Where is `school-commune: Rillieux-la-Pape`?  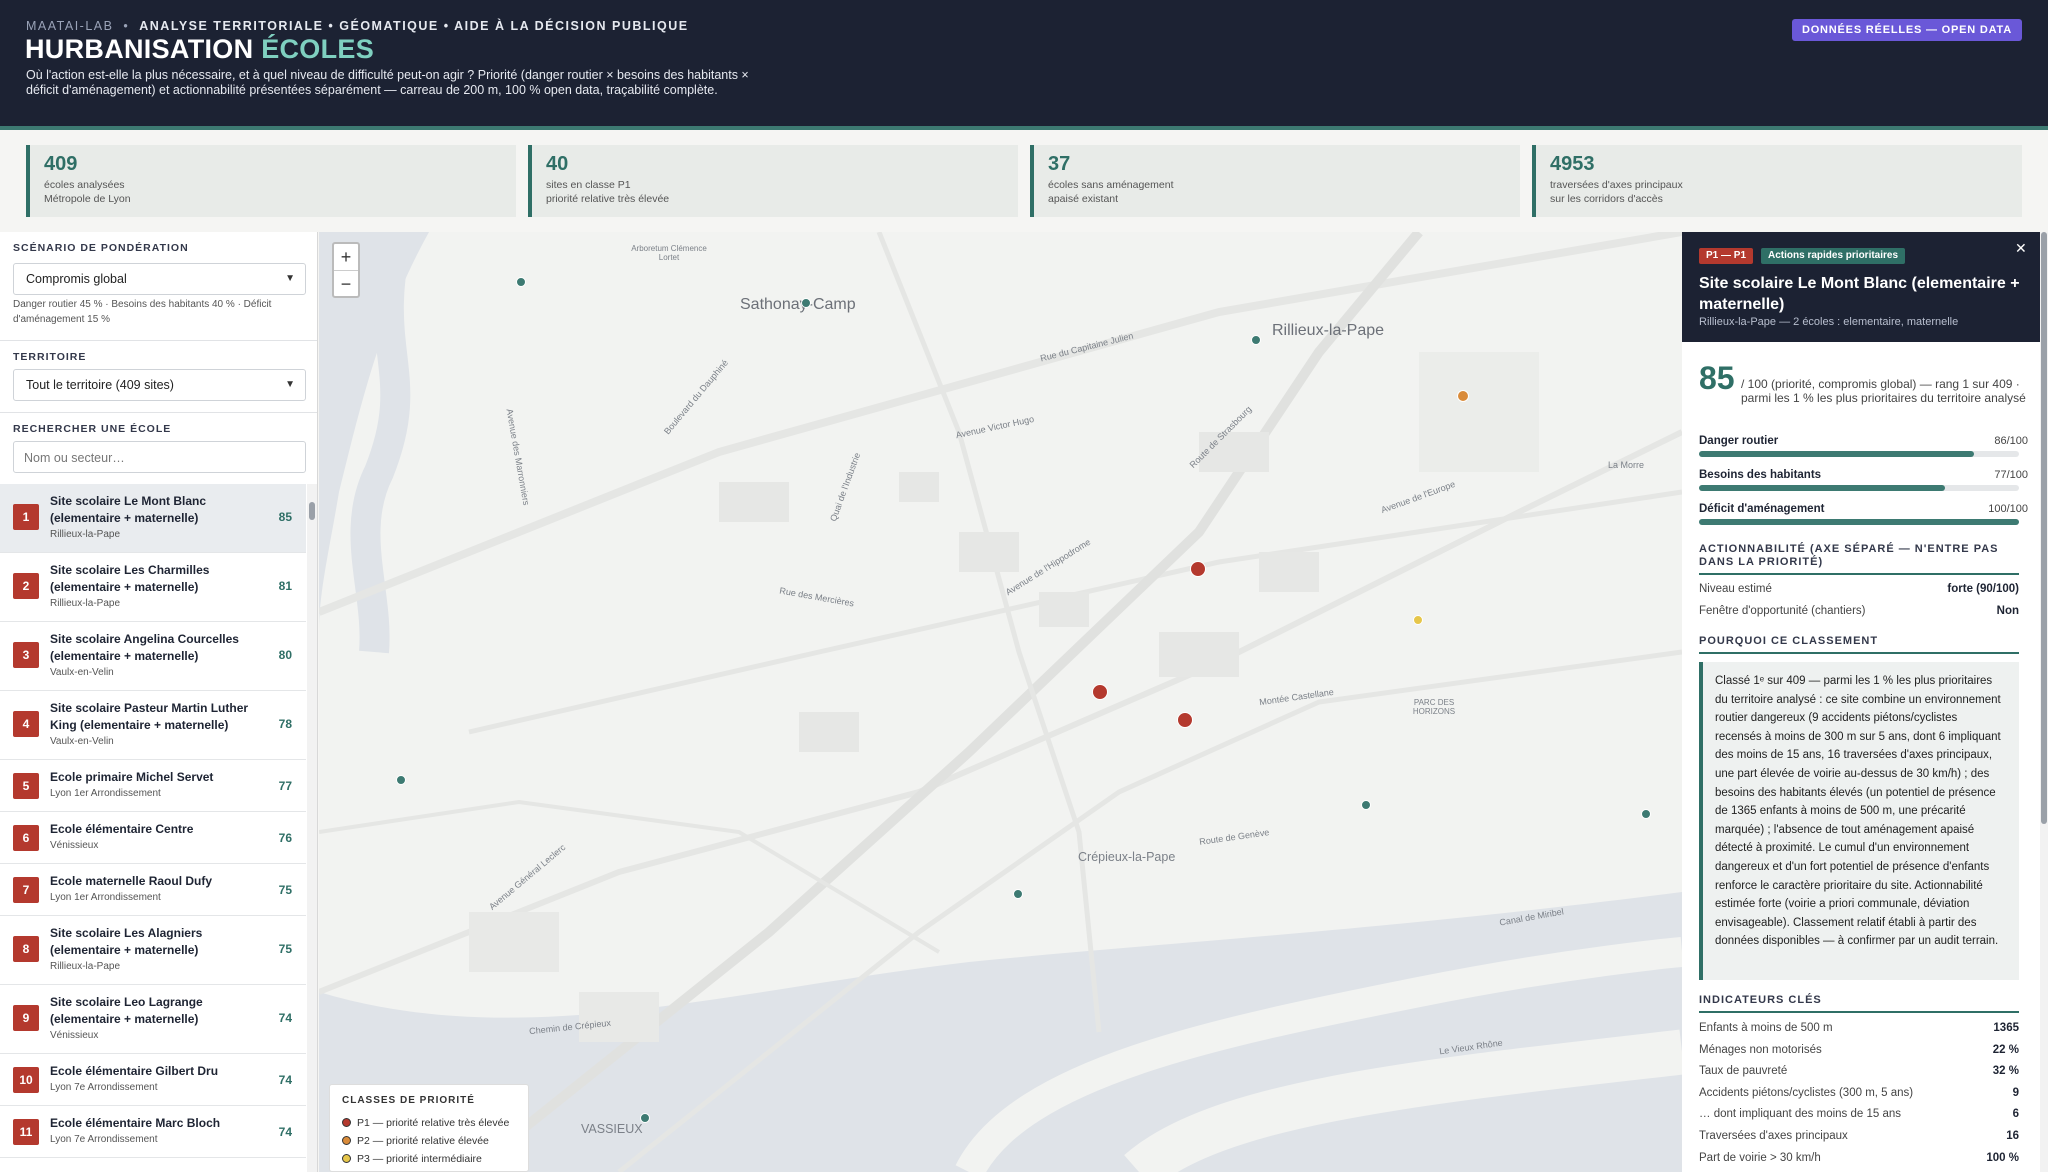 school-commune: Rillieux-la-Pape is located at coordinates (85, 603).